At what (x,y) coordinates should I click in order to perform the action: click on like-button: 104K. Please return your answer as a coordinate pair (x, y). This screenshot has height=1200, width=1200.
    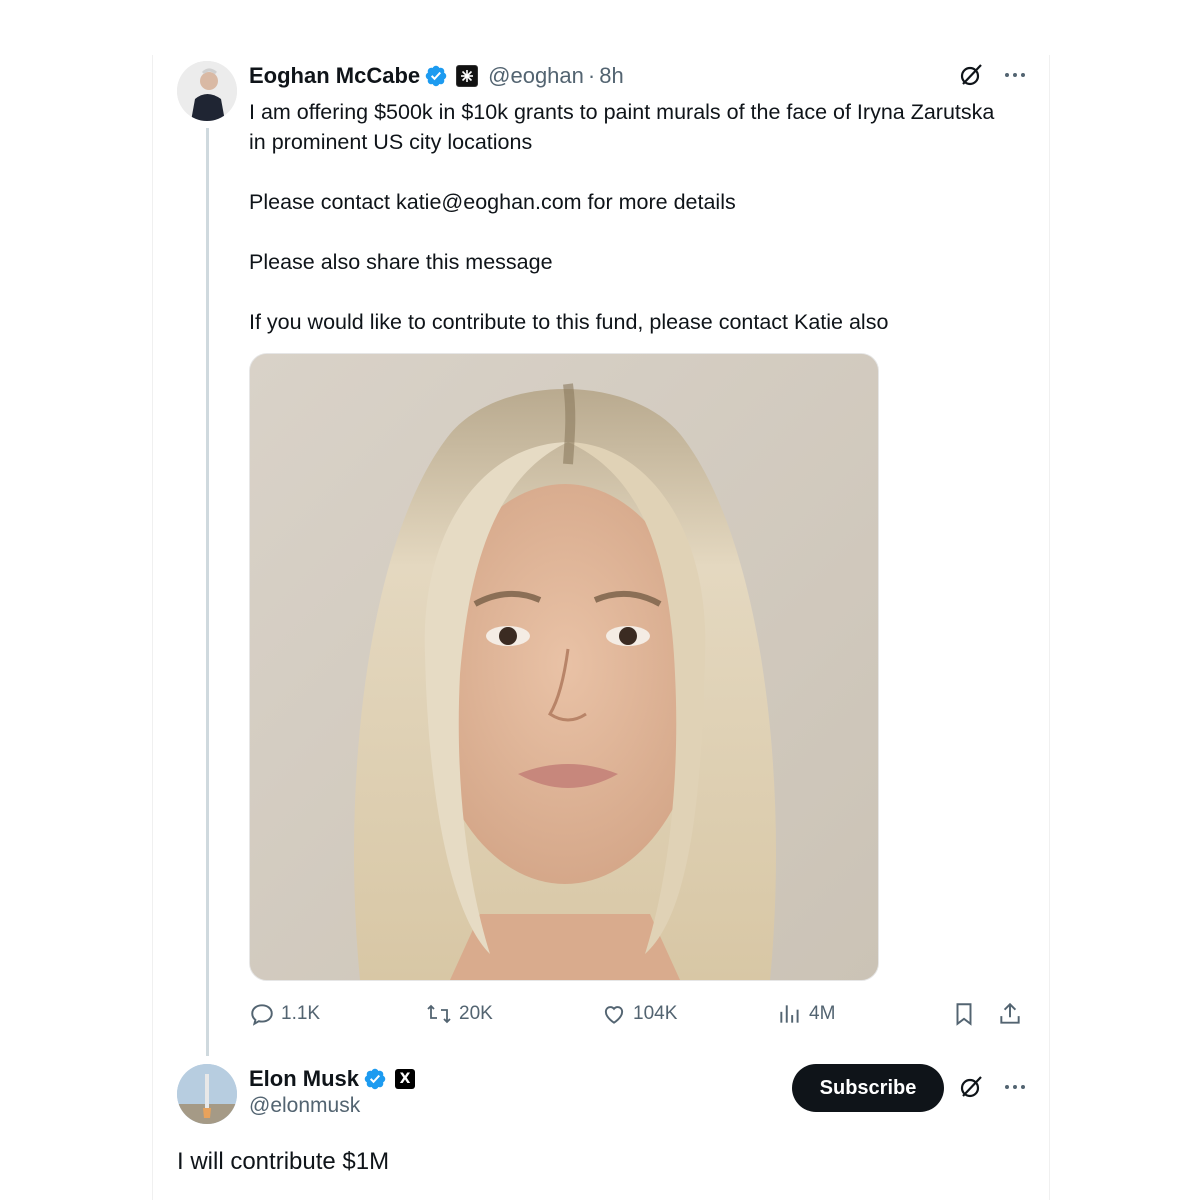
    Looking at the image, I should click on (639, 1014).